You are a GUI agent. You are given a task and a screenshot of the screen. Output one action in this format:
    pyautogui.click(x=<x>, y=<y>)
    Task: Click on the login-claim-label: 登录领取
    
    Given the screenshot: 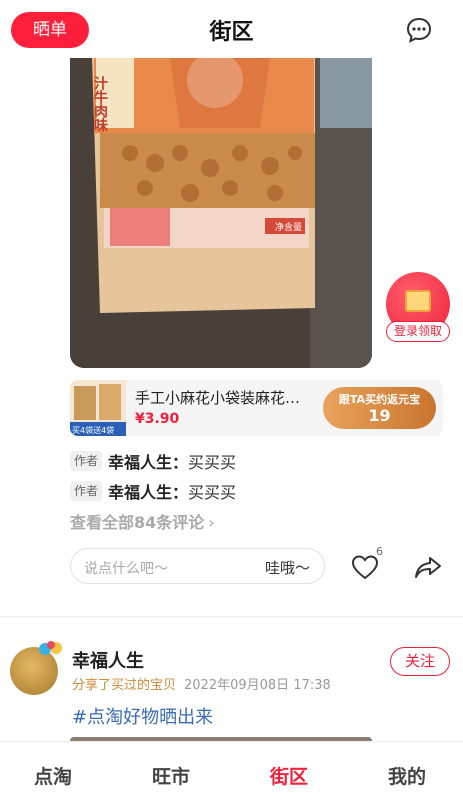 What is the action you would take?
    pyautogui.click(x=418, y=331)
    